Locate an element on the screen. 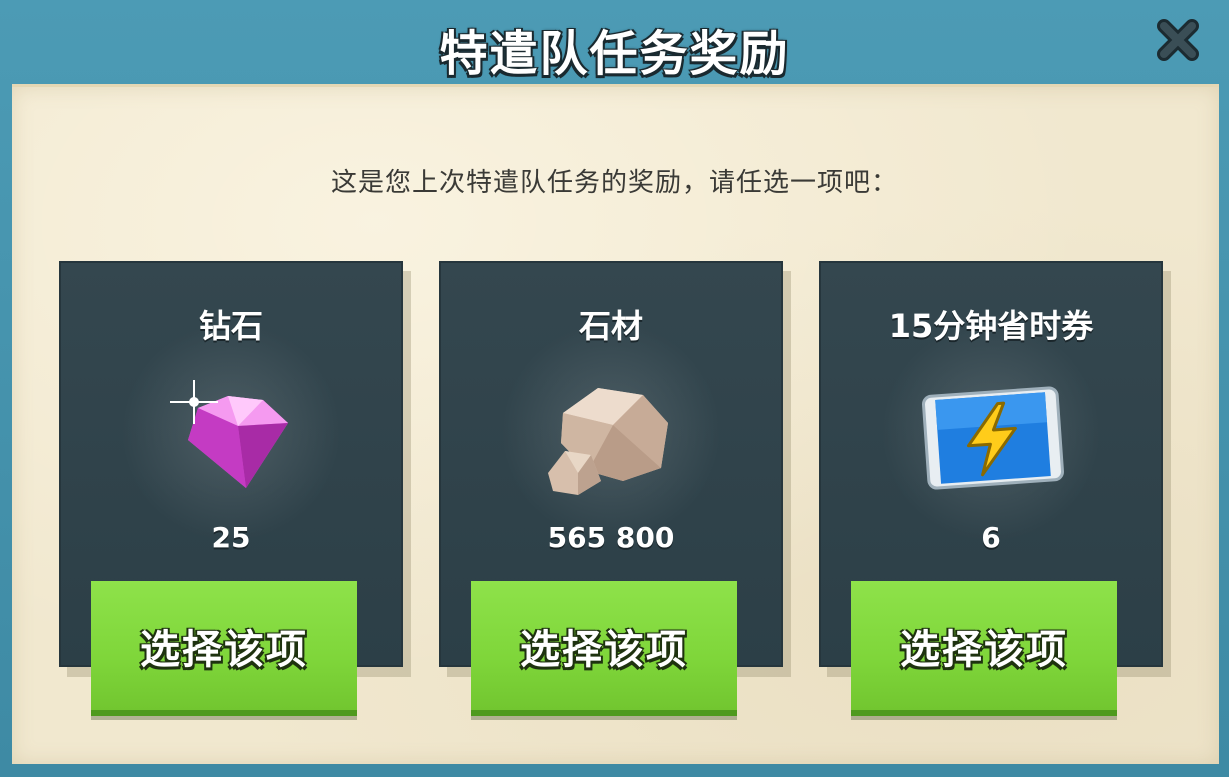 This screenshot has width=1229, height=777. close-button is located at coordinates (1178, 40).